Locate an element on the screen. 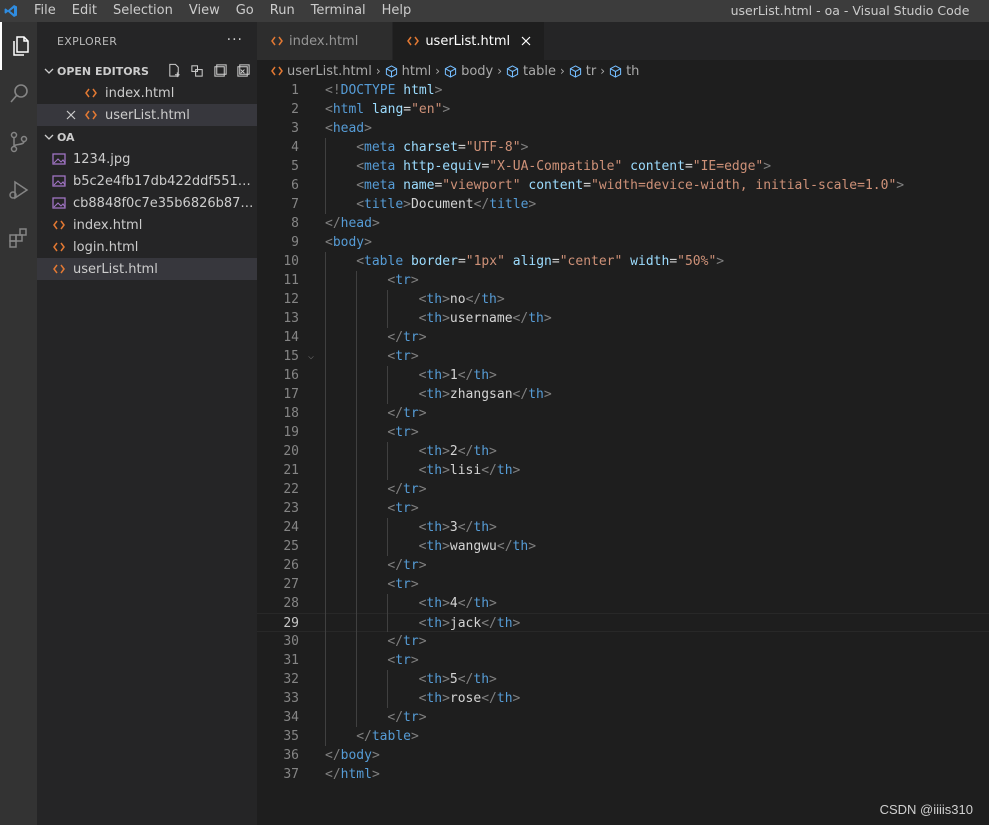 This screenshot has width=989, height=825. tab-label: userList.html is located at coordinates (468, 41).